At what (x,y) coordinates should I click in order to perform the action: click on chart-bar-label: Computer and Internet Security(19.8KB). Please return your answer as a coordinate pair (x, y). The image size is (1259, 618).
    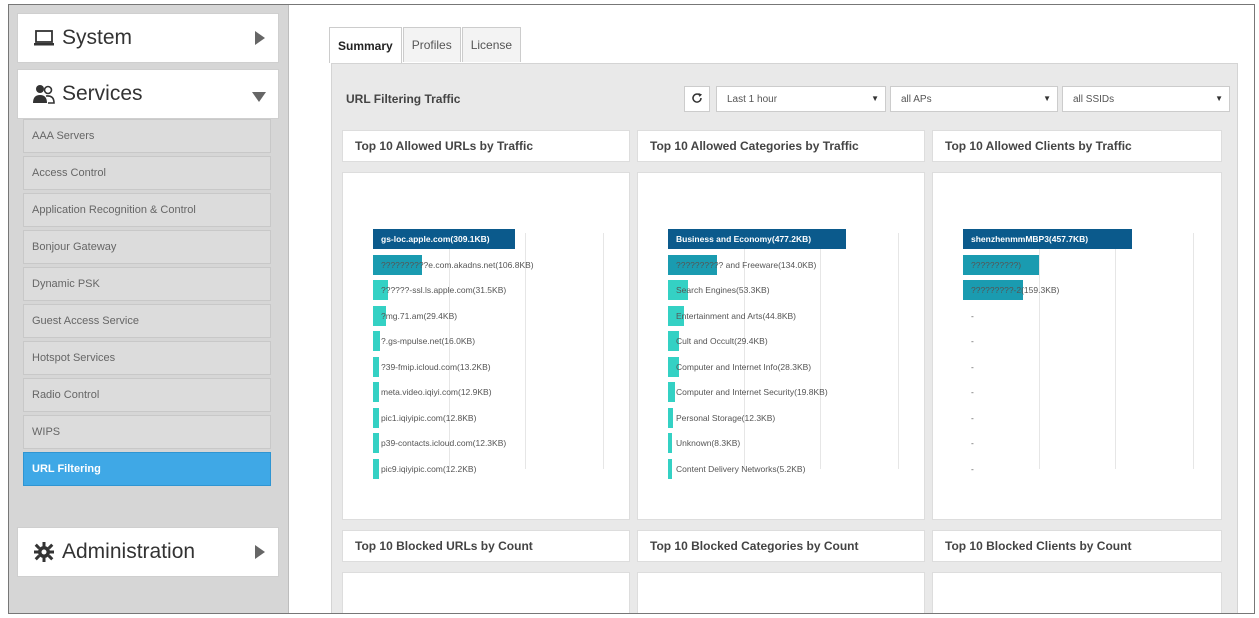
    Looking at the image, I should click on (752, 392).